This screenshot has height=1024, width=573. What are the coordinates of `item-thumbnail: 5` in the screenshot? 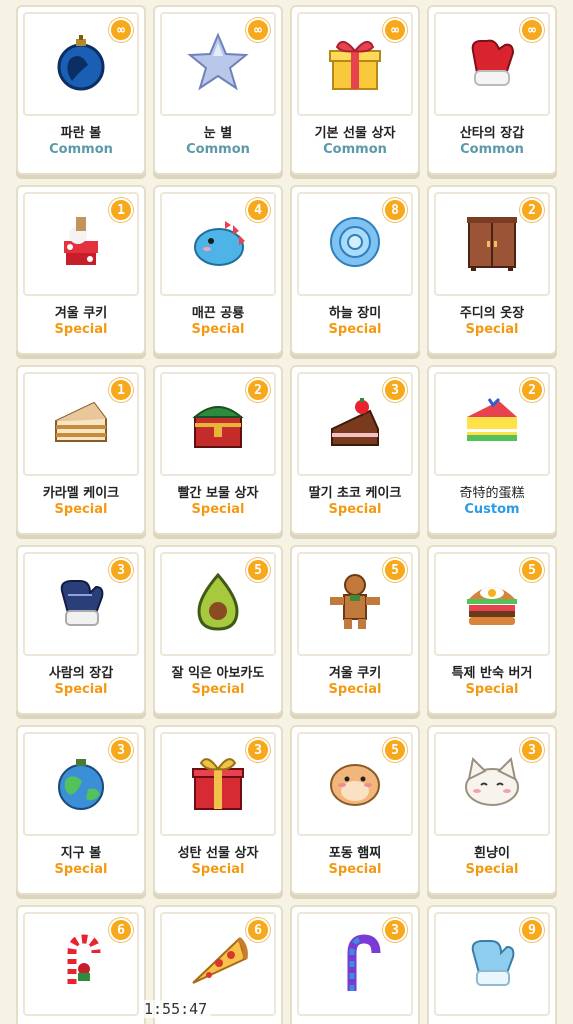 It's located at (218, 604).